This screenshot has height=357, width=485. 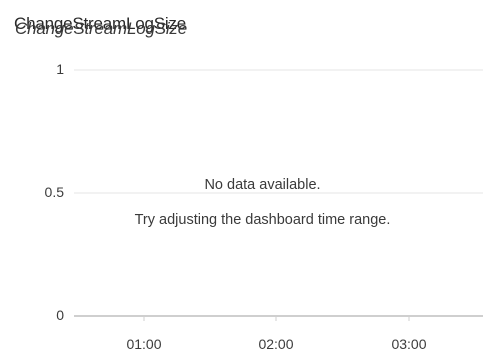 What do you see at coordinates (409, 344) in the screenshot?
I see `x-tick-label-0300: 03:00` at bounding box center [409, 344].